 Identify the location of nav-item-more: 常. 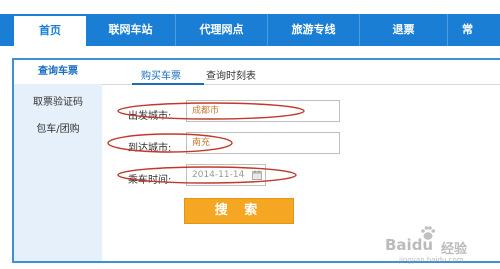
(474, 30).